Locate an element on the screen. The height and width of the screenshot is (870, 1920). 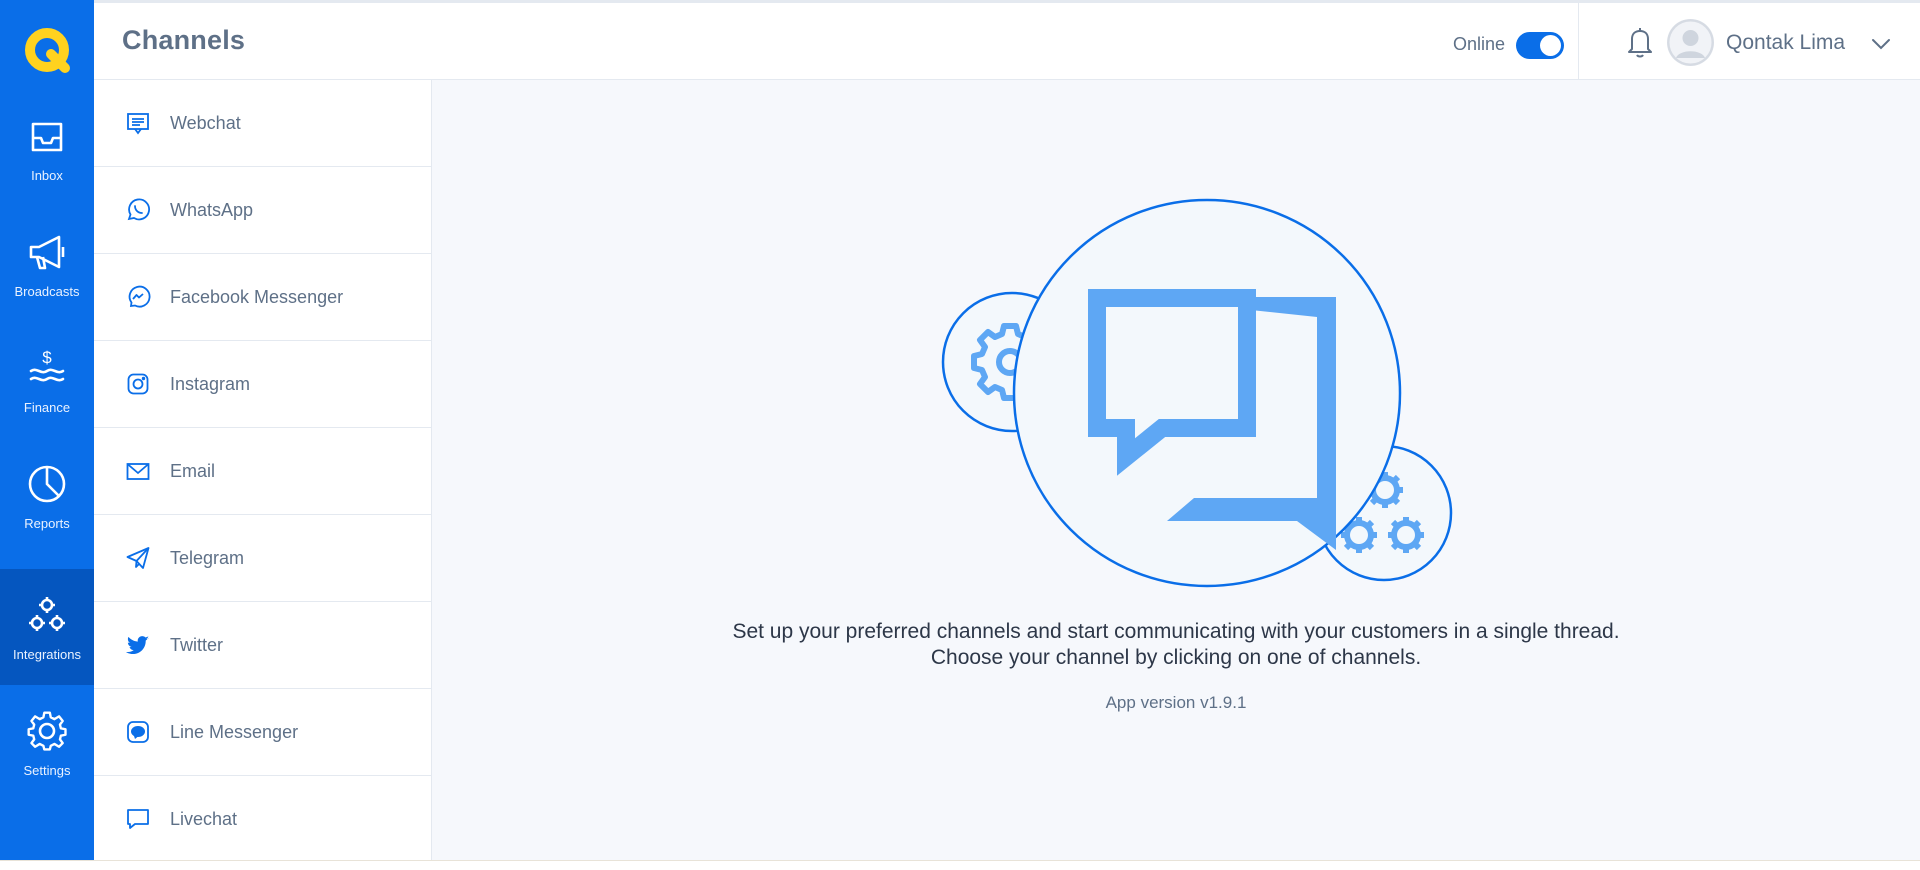
nav-item-settings: Settings is located at coordinates (47, 743).